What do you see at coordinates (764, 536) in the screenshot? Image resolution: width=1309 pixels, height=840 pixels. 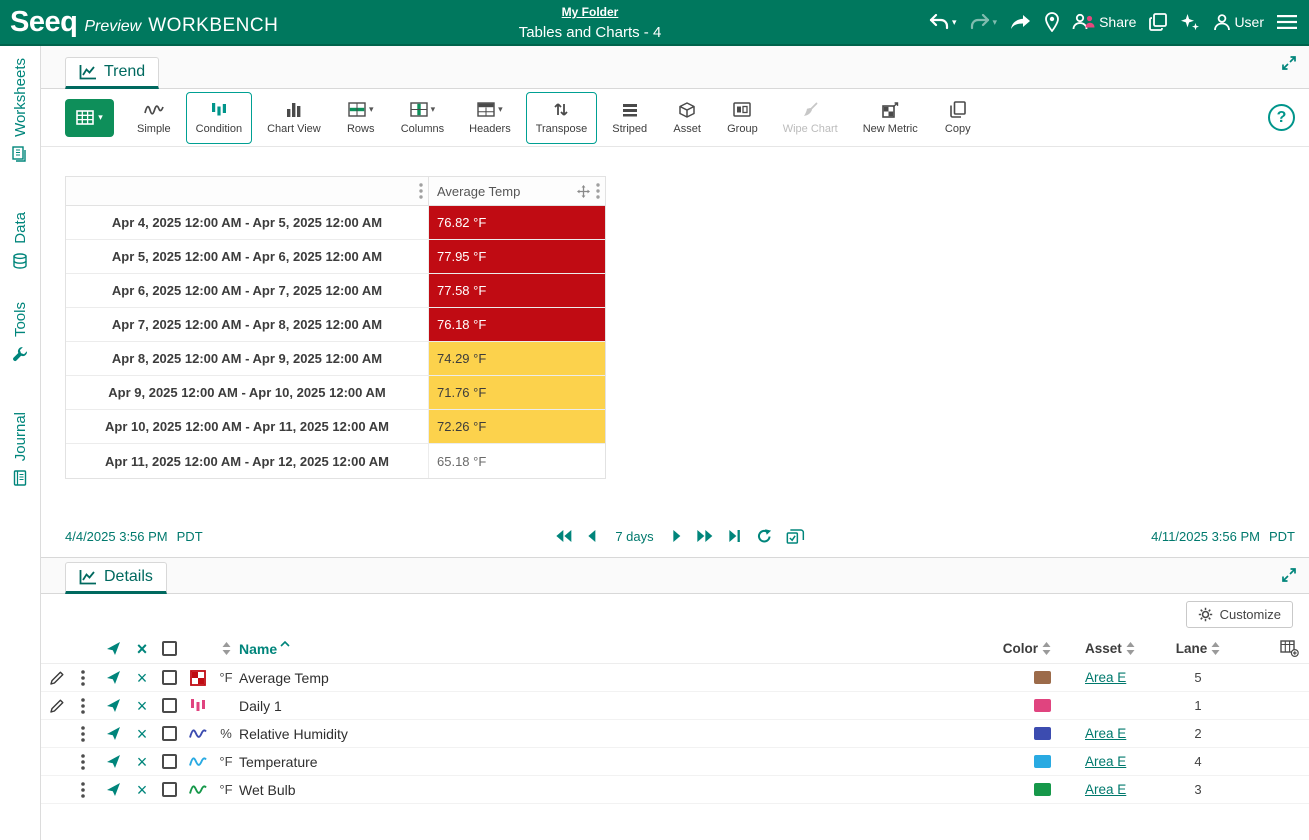 I see `refresh-icon` at bounding box center [764, 536].